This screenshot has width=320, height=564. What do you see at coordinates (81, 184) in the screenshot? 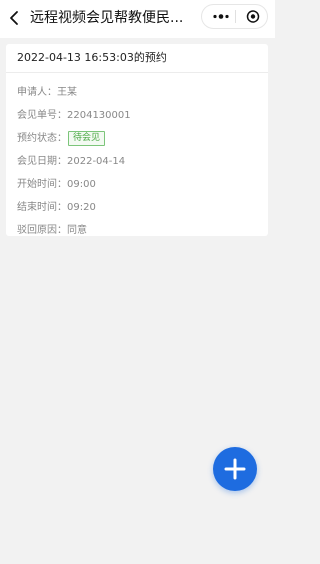
I see `start-time-value: 09:00` at bounding box center [81, 184].